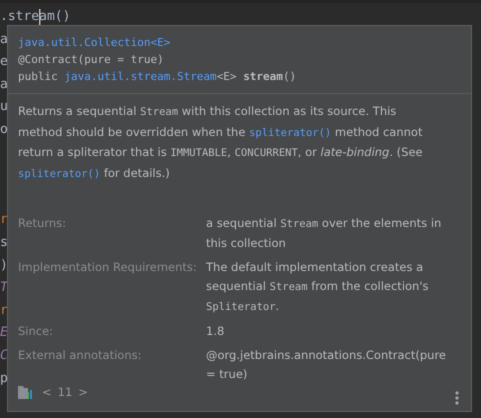  What do you see at coordinates (83, 392) in the screenshot?
I see `next-button: >` at bounding box center [83, 392].